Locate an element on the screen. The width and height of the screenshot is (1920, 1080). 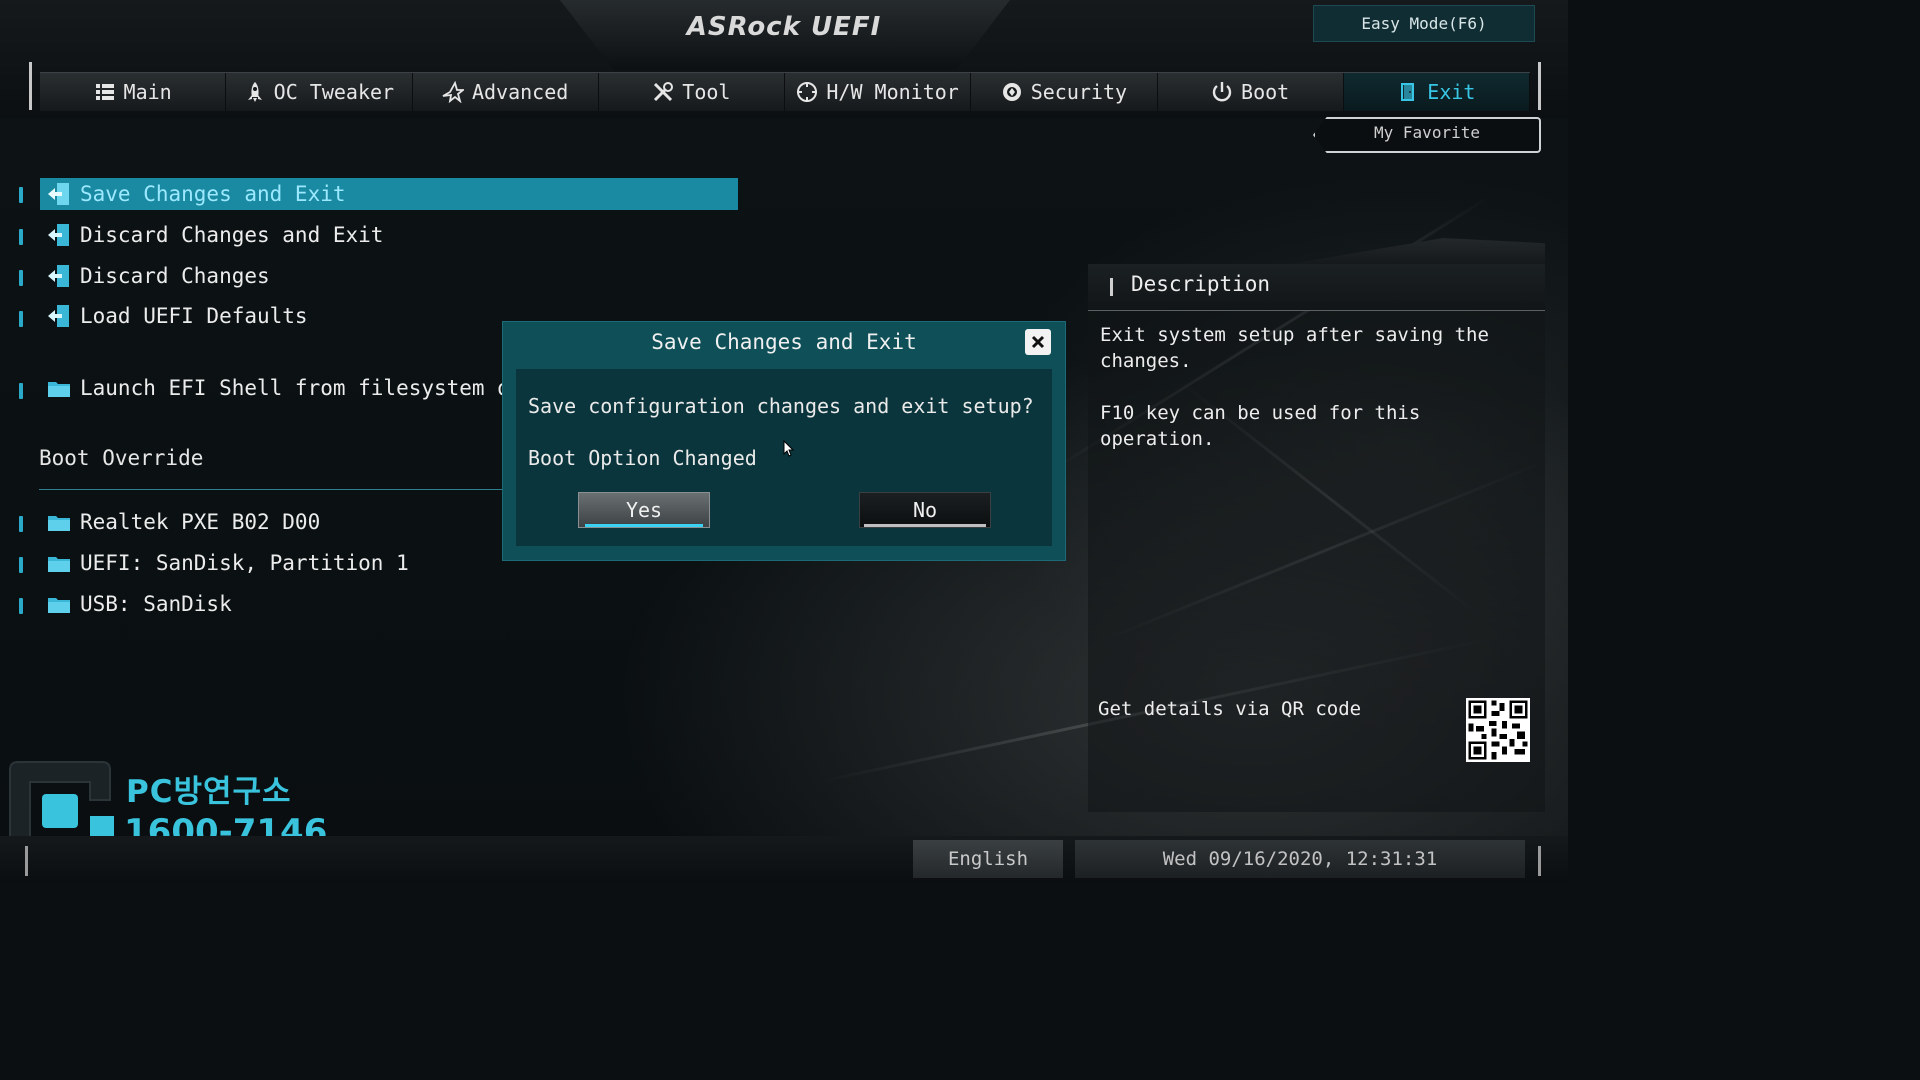
tab-label: Main is located at coordinates (147, 92).